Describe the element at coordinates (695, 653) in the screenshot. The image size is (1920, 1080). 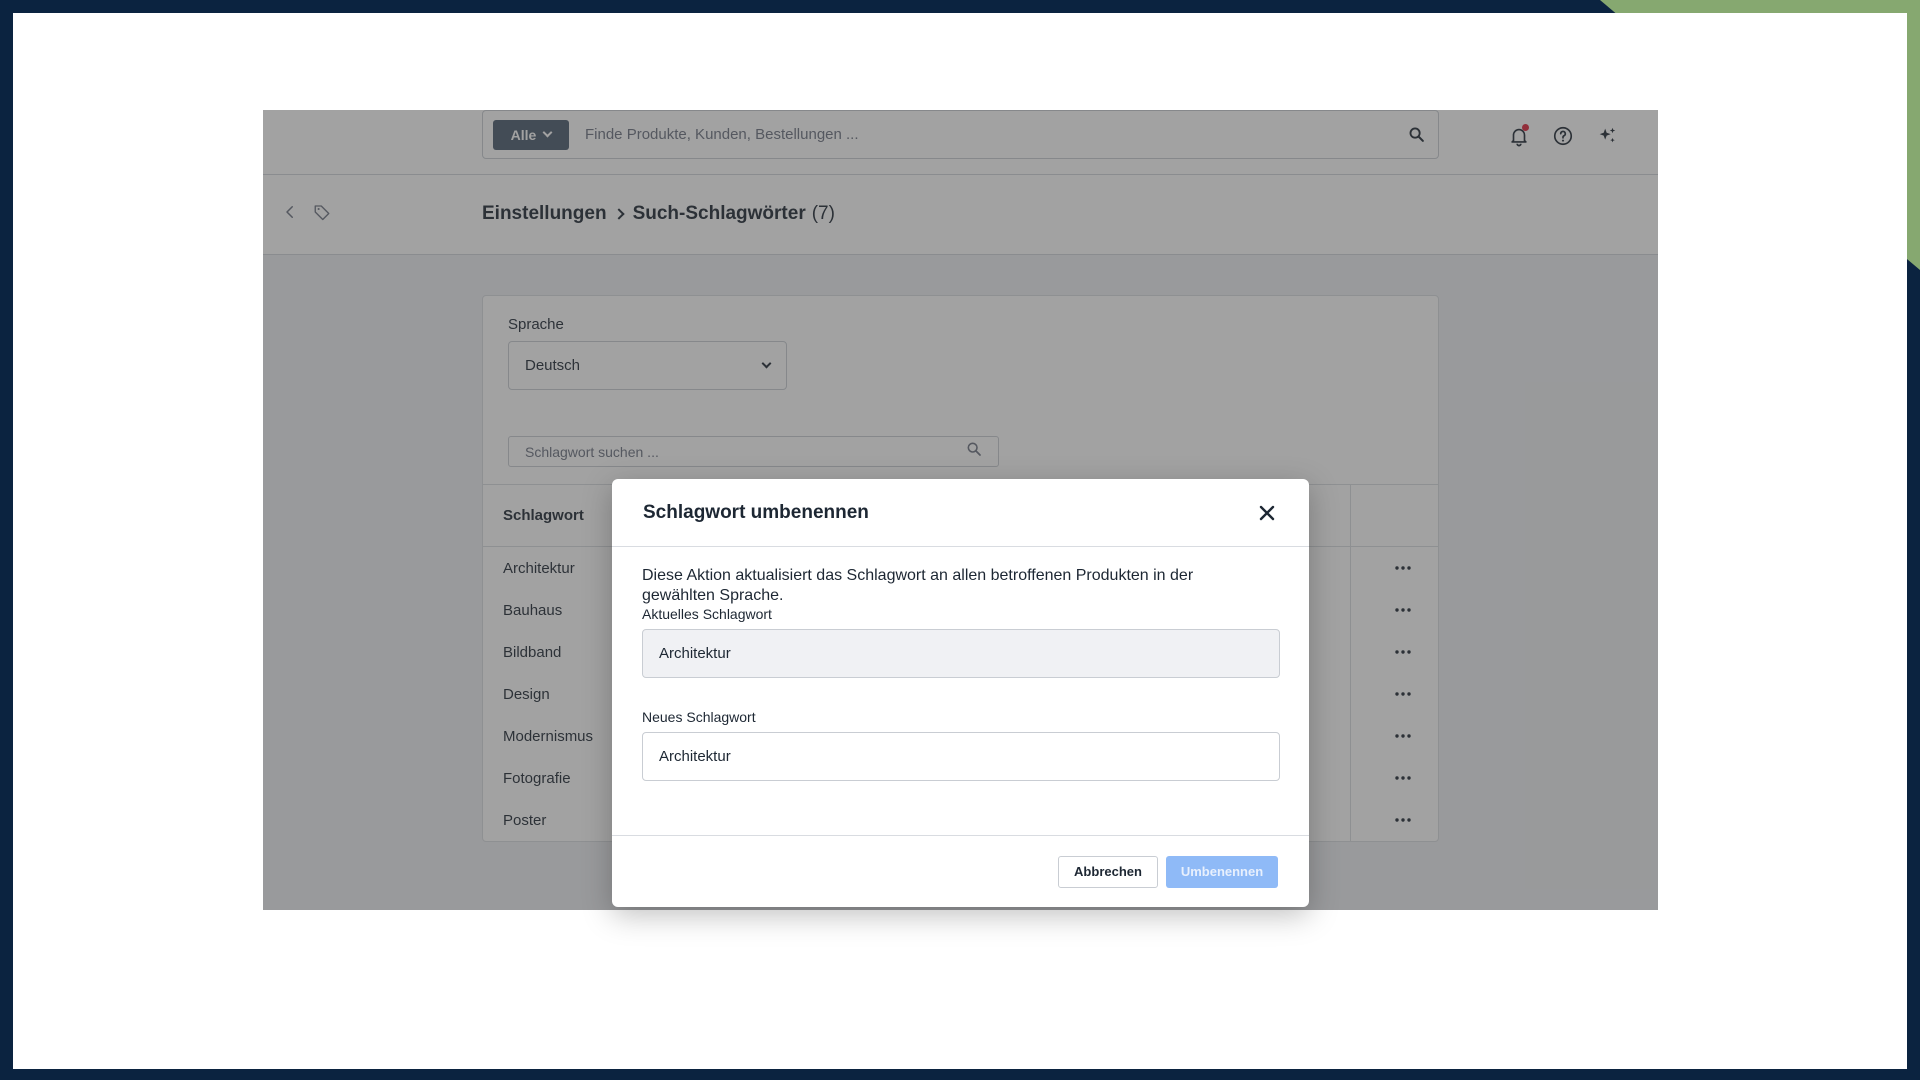
I see `current-keyword-value: Architektur` at that location.